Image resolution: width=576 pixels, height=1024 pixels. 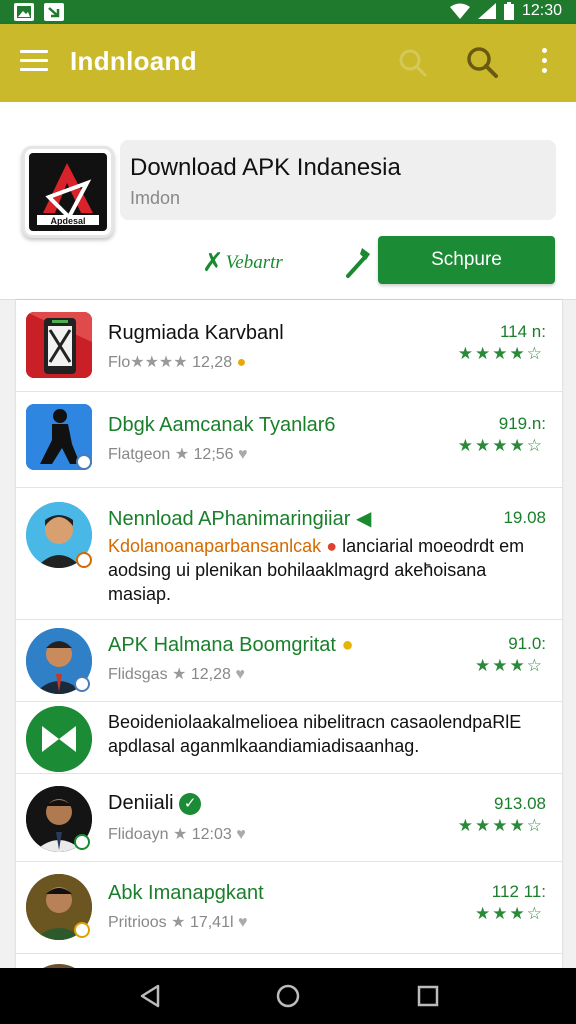 I want to click on list-item-meta: Pritrioos ★ 17,41l ♥, so click(x=178, y=922).